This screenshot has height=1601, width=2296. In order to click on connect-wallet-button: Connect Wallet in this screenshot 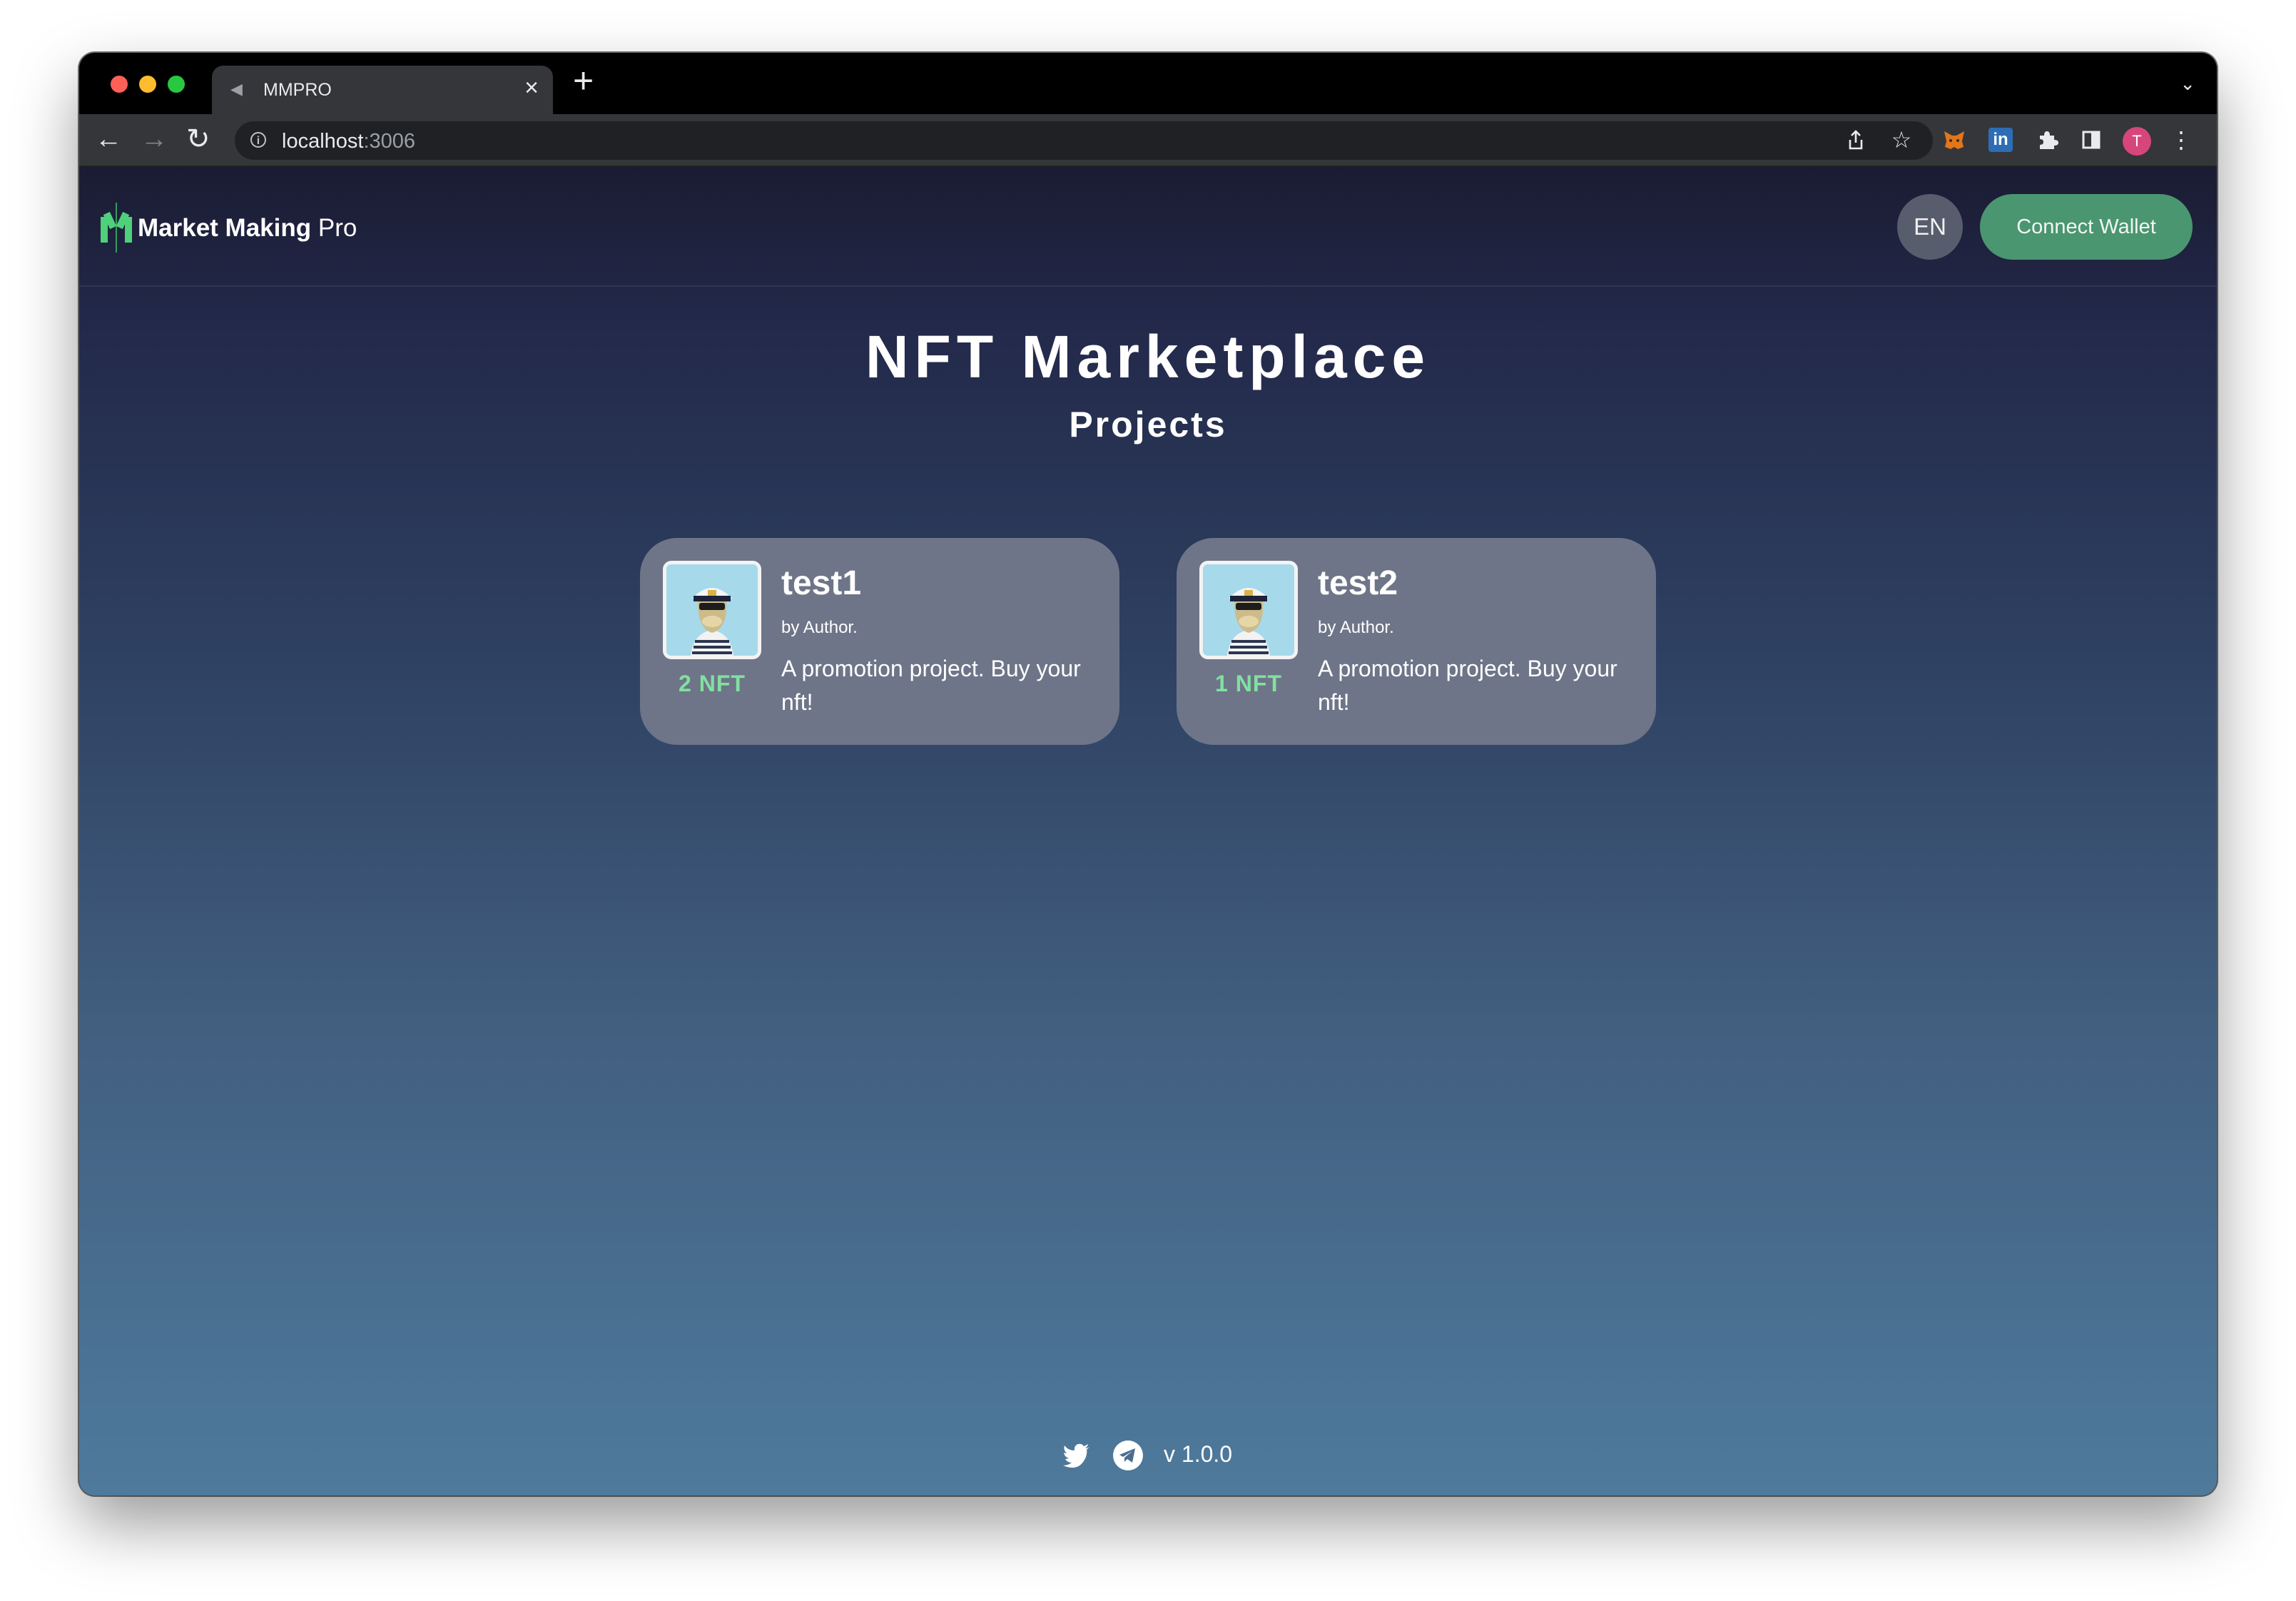, I will do `click(2086, 227)`.